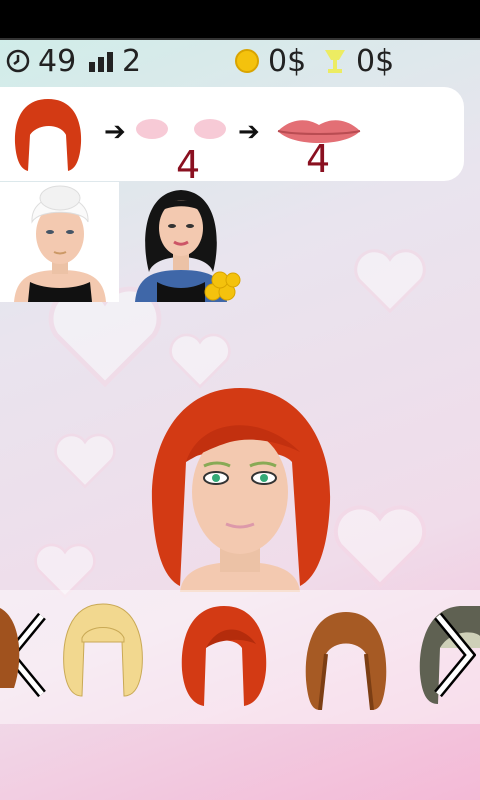 Image resolution: width=480 pixels, height=800 pixels. I want to click on client-towel-avatar, so click(60, 243).